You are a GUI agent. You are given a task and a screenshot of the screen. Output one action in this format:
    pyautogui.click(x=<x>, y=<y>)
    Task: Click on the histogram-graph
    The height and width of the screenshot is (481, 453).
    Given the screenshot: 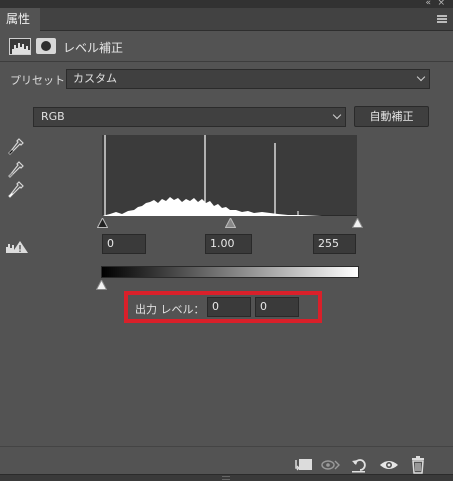 What is the action you would take?
    pyautogui.click(x=212, y=175)
    